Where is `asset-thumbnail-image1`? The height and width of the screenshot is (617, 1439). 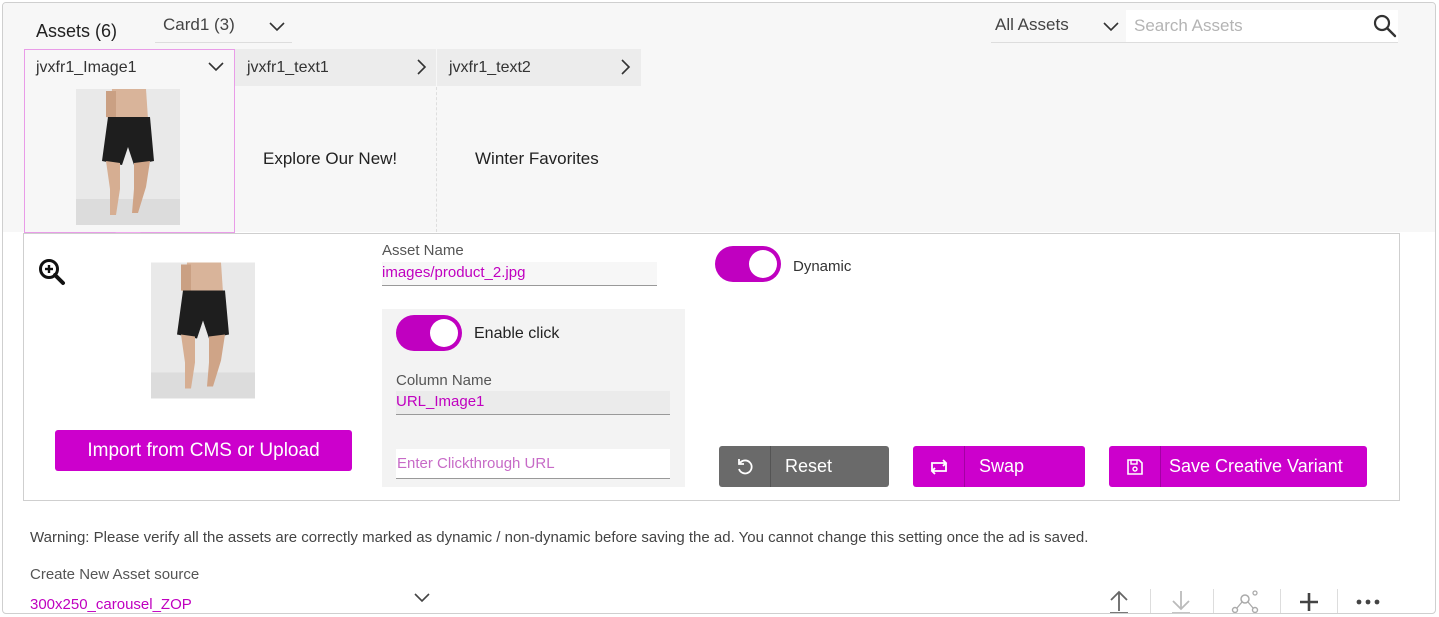
asset-thumbnail-image1 is located at coordinates (128, 157).